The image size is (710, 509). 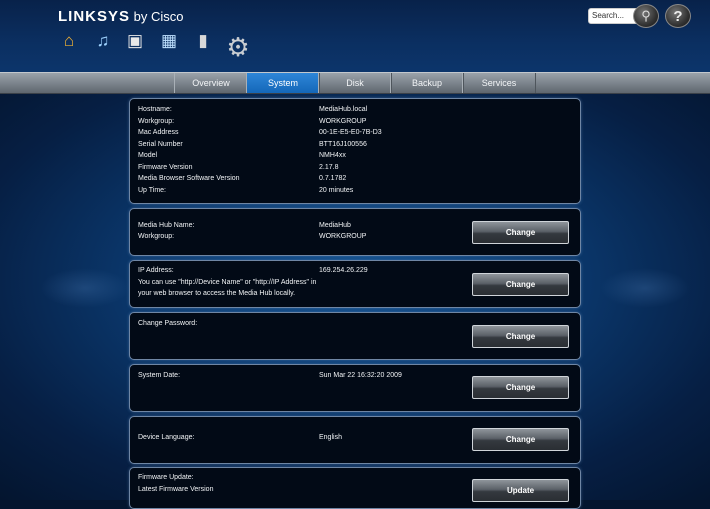 I want to click on change-name-button: Change, so click(x=520, y=232).